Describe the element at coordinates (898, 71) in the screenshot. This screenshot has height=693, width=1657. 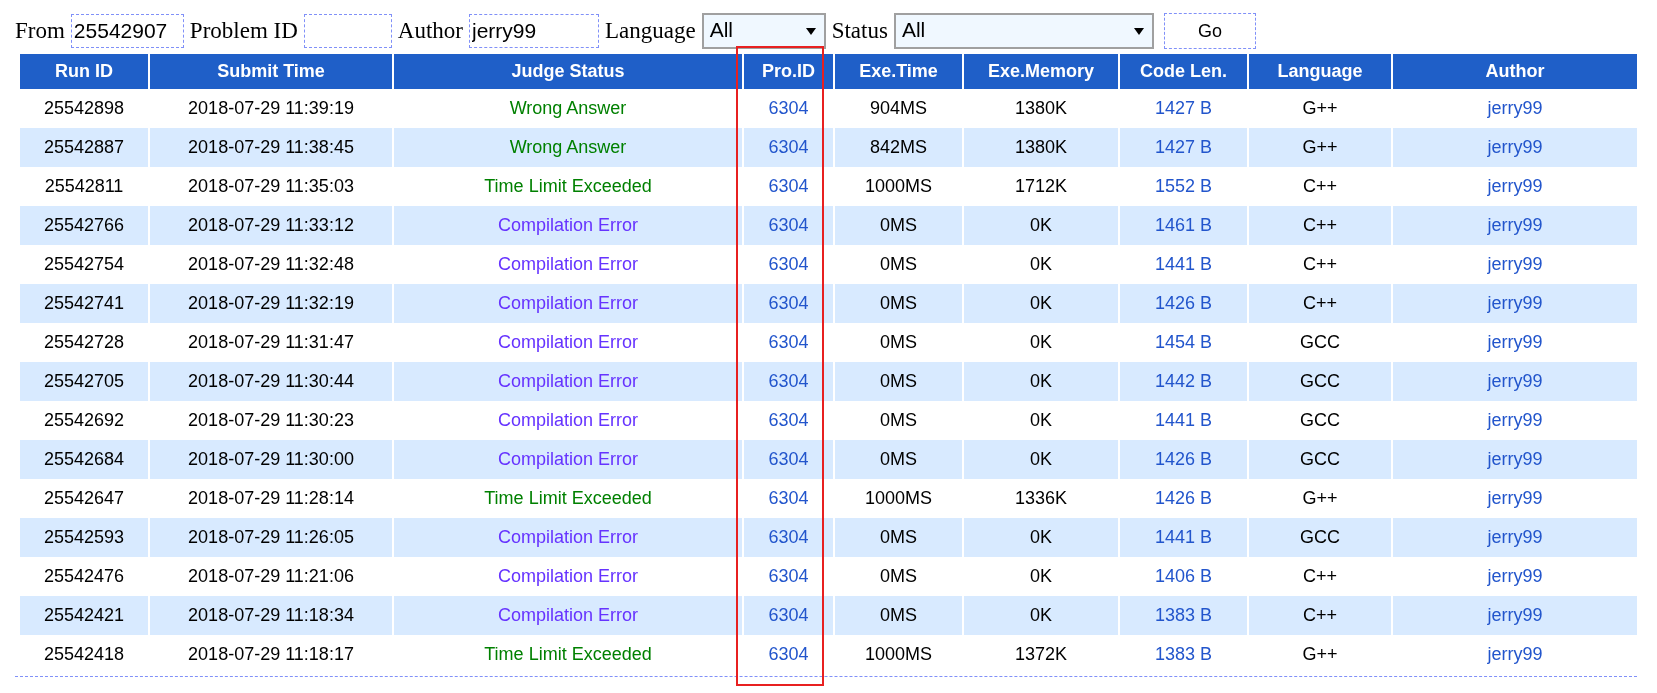
I see `column-header: Exe.Time` at that location.